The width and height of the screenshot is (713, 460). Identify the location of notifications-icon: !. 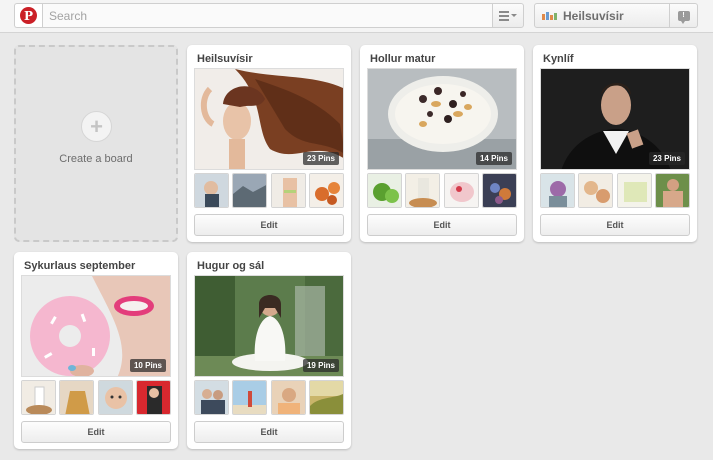
(683, 17).